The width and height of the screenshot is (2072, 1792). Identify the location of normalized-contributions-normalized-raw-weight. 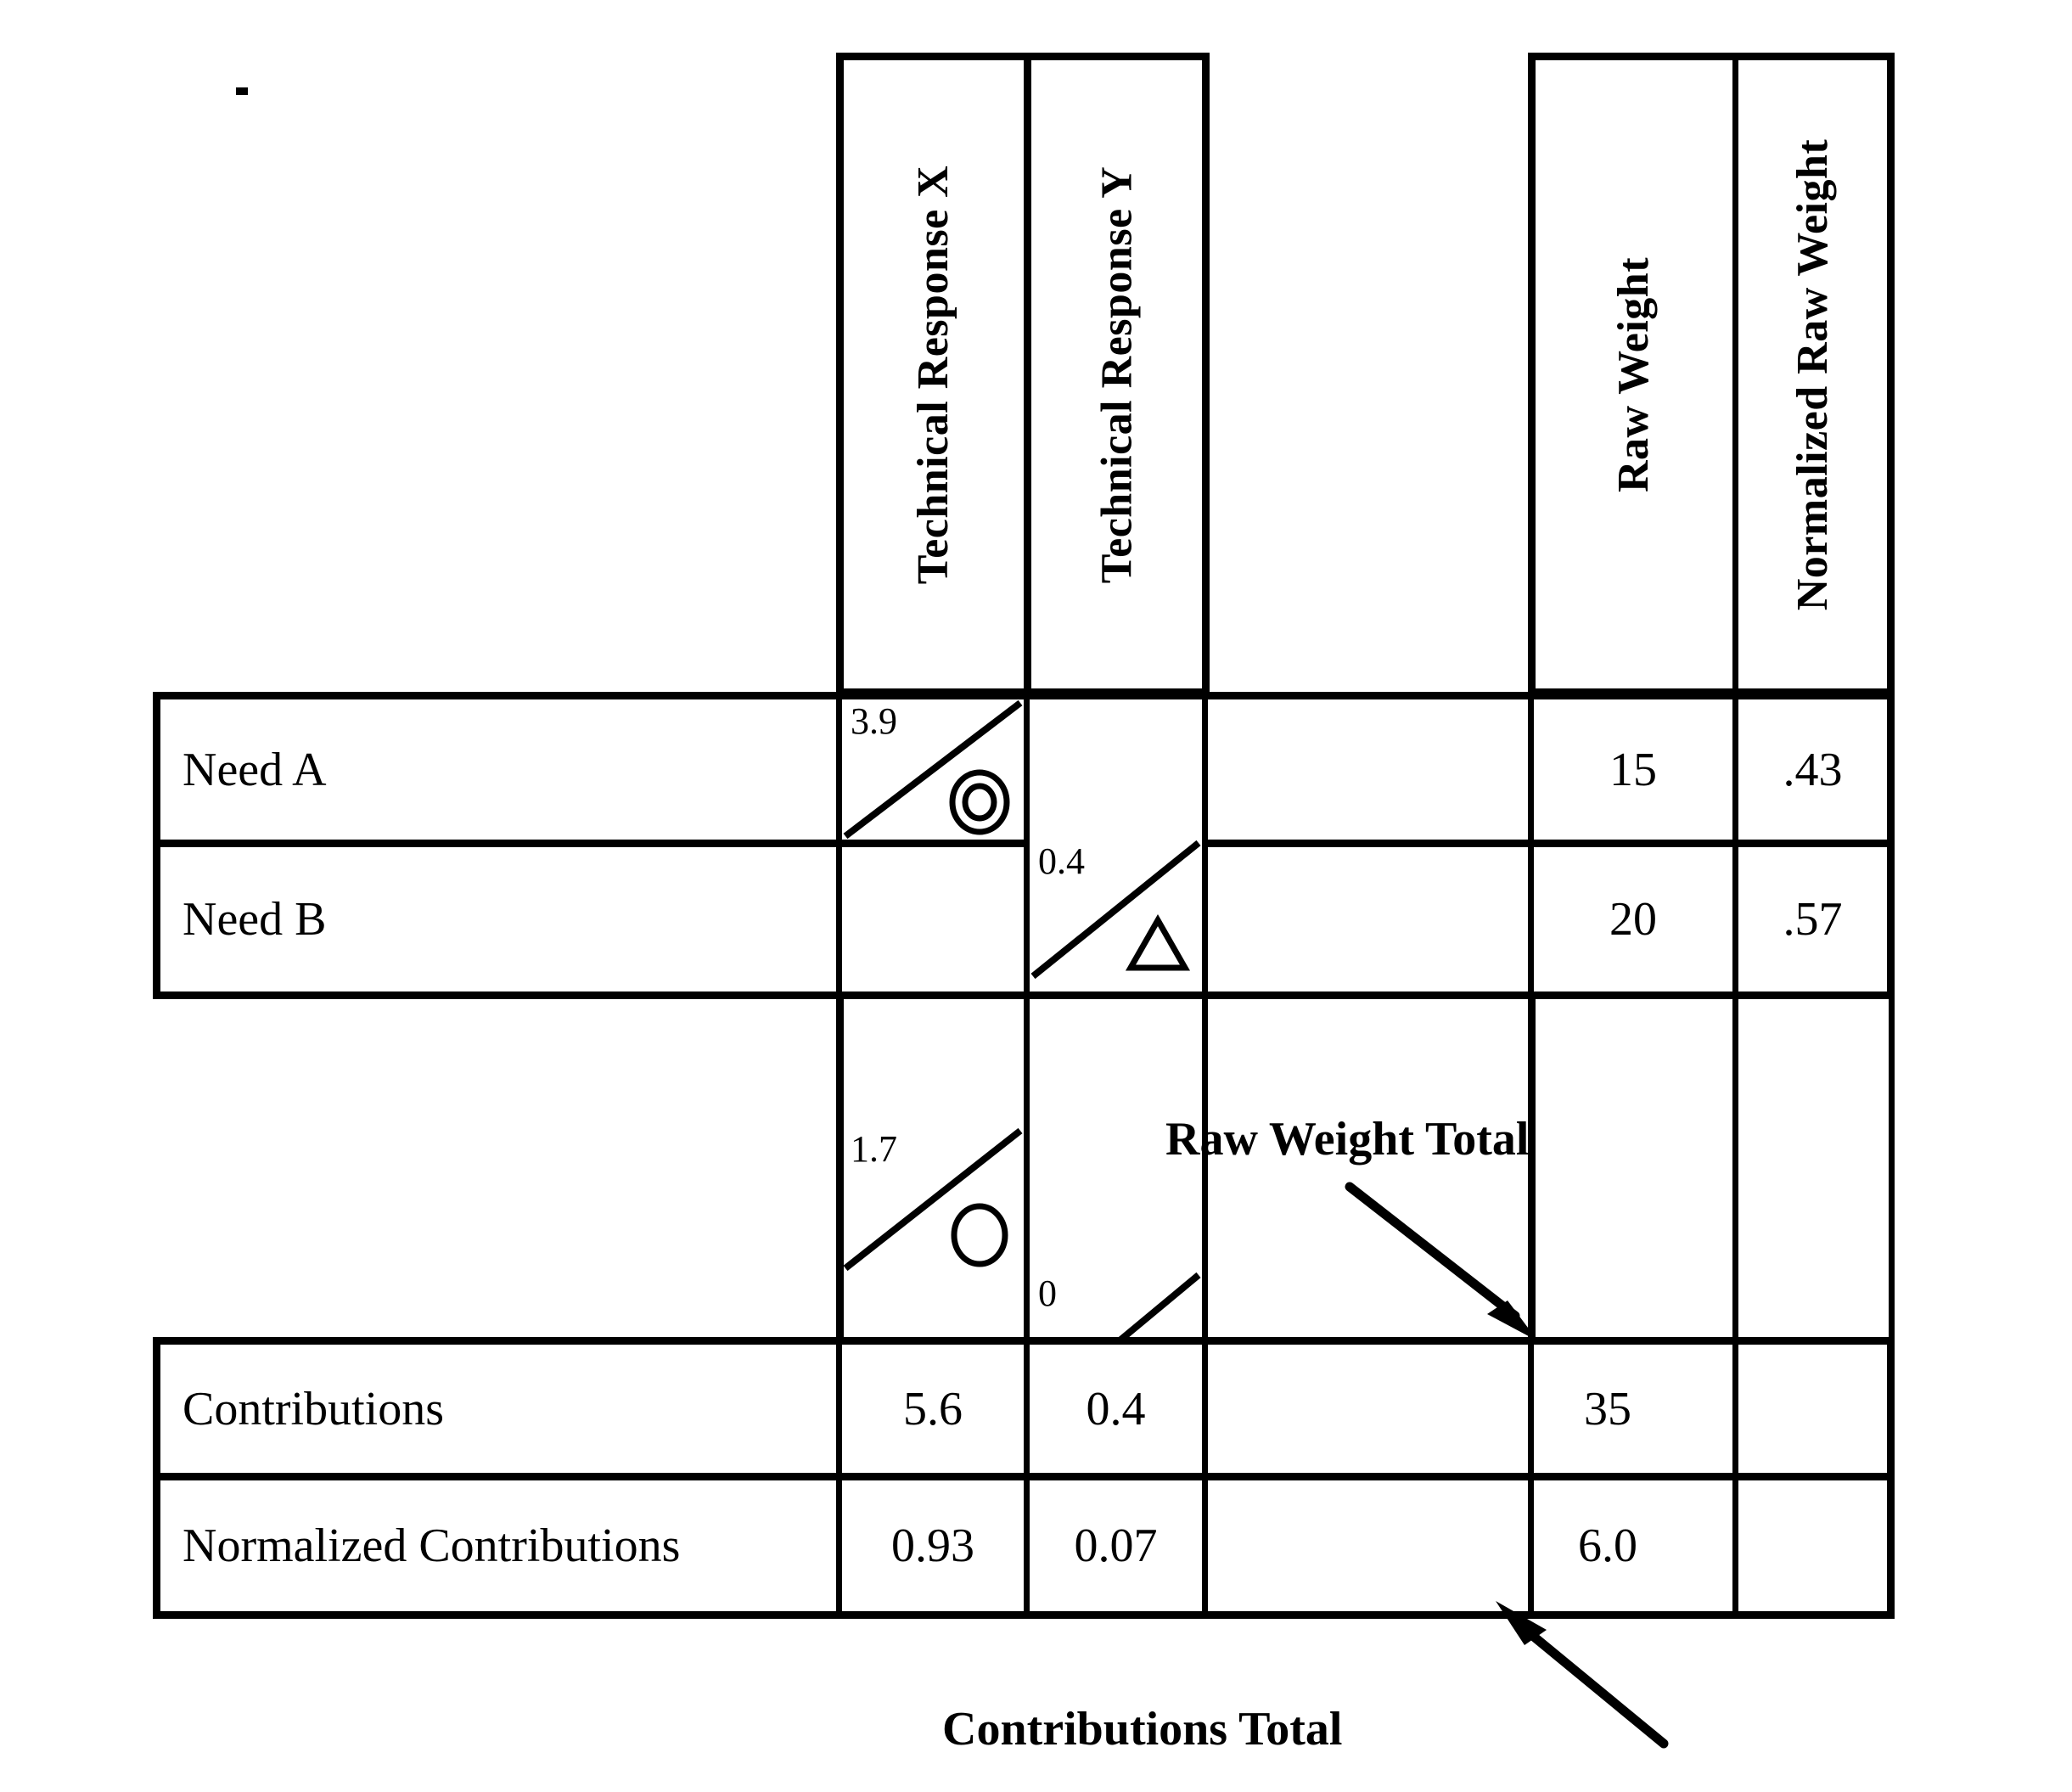
(1812, 1545).